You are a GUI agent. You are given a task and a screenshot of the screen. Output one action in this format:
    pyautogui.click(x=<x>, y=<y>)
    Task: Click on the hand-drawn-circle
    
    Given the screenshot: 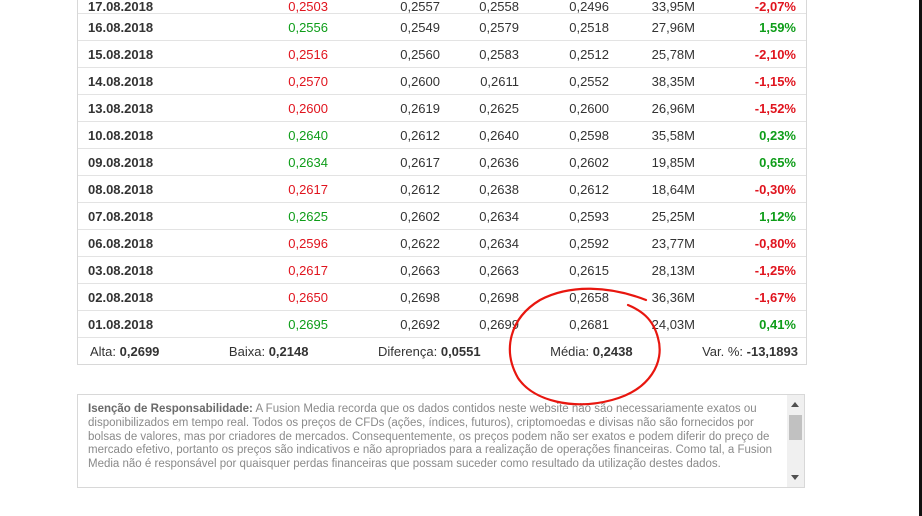 What is the action you would take?
    pyautogui.click(x=584, y=346)
    